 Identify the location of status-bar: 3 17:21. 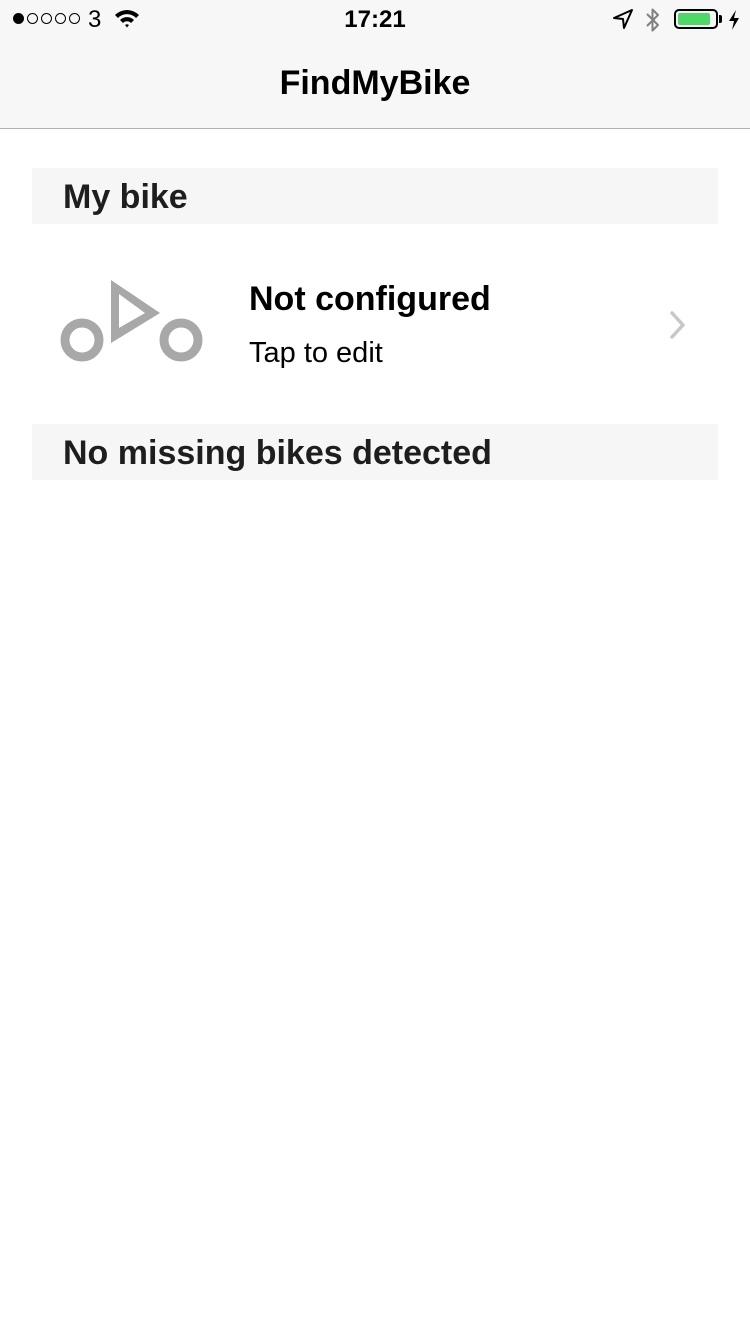
(375, 20).